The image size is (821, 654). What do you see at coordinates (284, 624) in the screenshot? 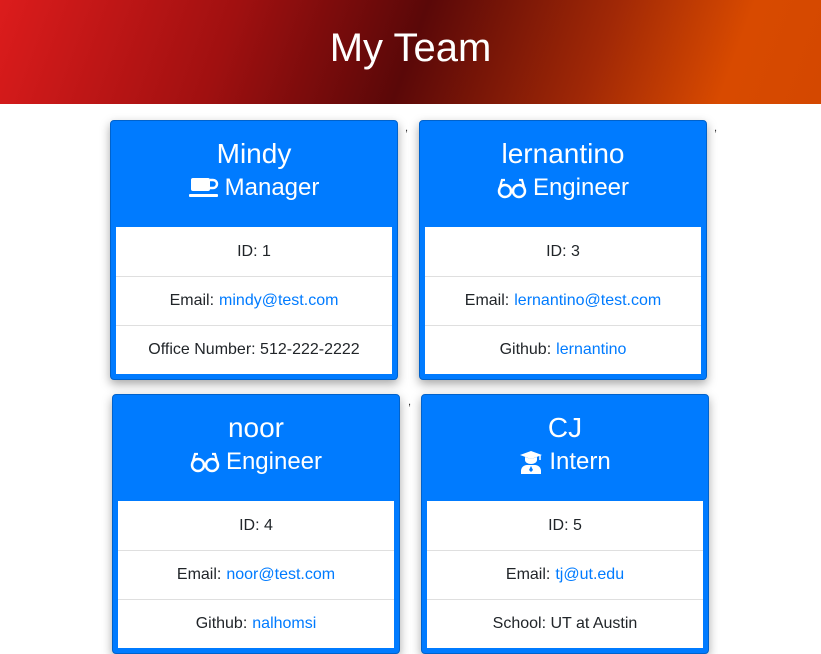
I see `github-link: nalhomsi` at bounding box center [284, 624].